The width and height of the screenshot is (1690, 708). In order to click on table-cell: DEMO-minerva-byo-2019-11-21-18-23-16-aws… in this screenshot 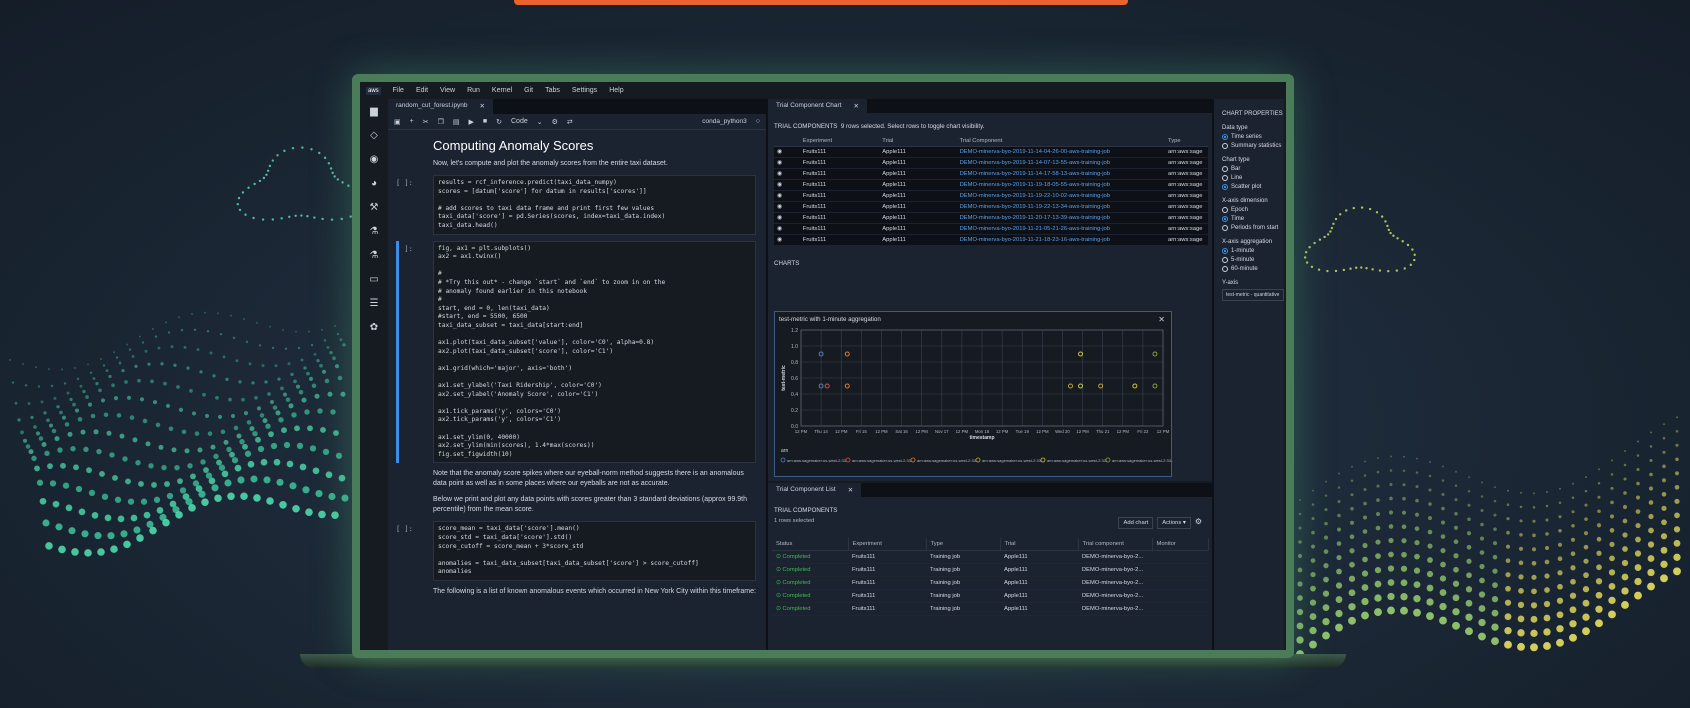, I will do `click(1060, 240)`.